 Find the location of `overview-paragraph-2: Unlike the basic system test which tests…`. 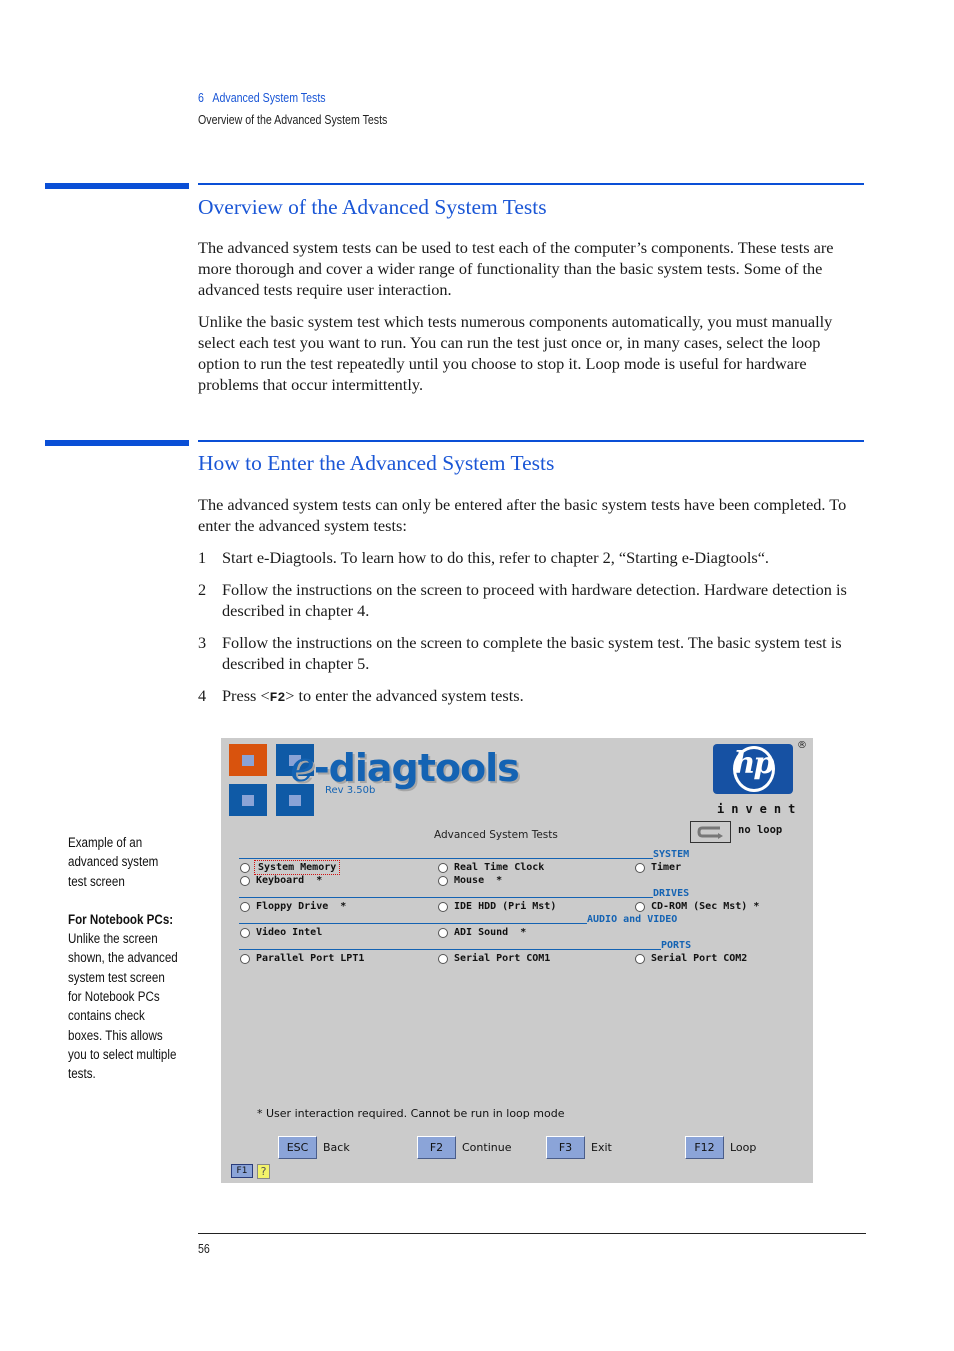

overview-paragraph-2: Unlike the basic system test which tests… is located at coordinates (515, 353).